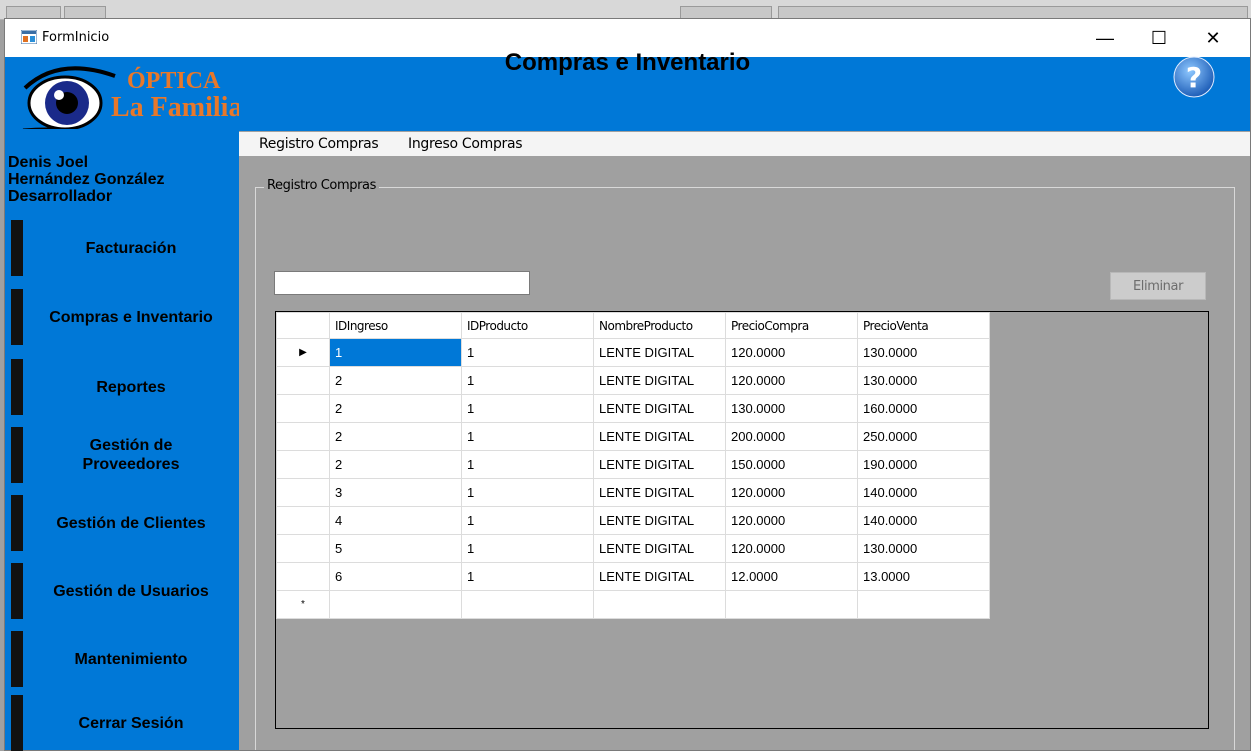  Describe the element at coordinates (659, 325) in the screenshot. I see `column-header-nombreproducto: NombreProducto` at that location.